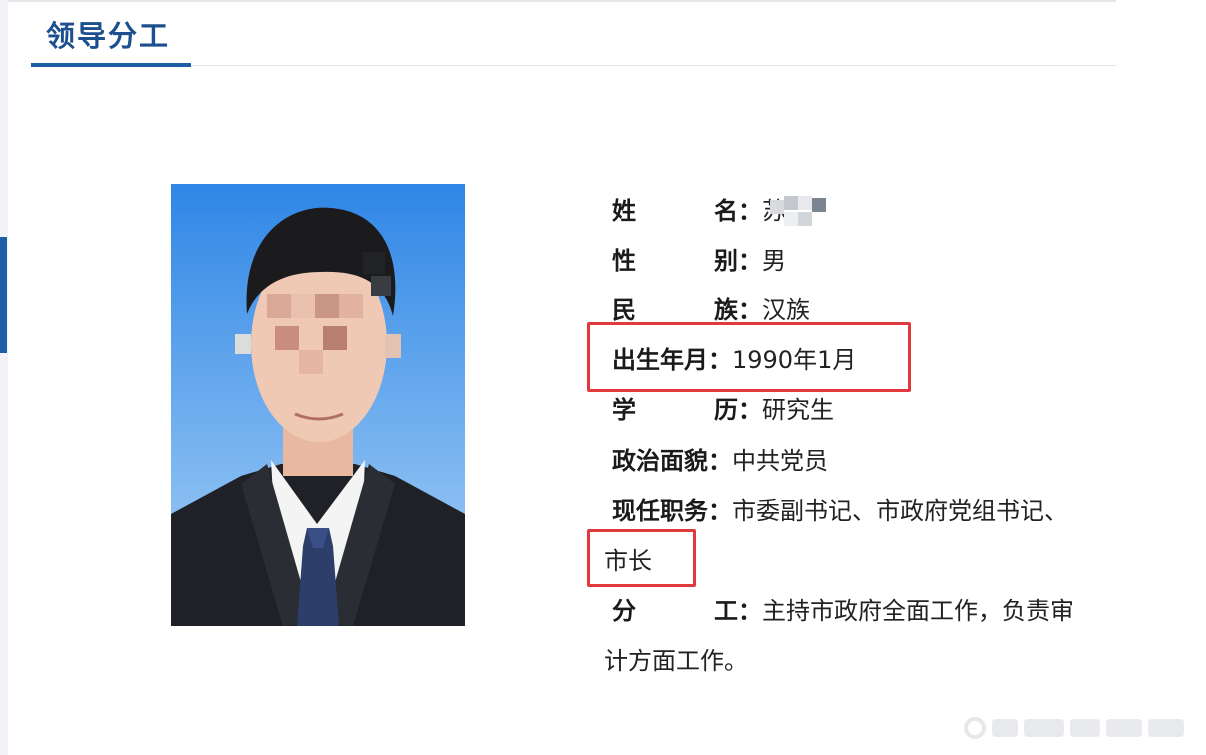 Image resolution: width=1206 pixels, height=755 pixels. Describe the element at coordinates (1074, 728) in the screenshot. I see `watermark-icon` at that location.